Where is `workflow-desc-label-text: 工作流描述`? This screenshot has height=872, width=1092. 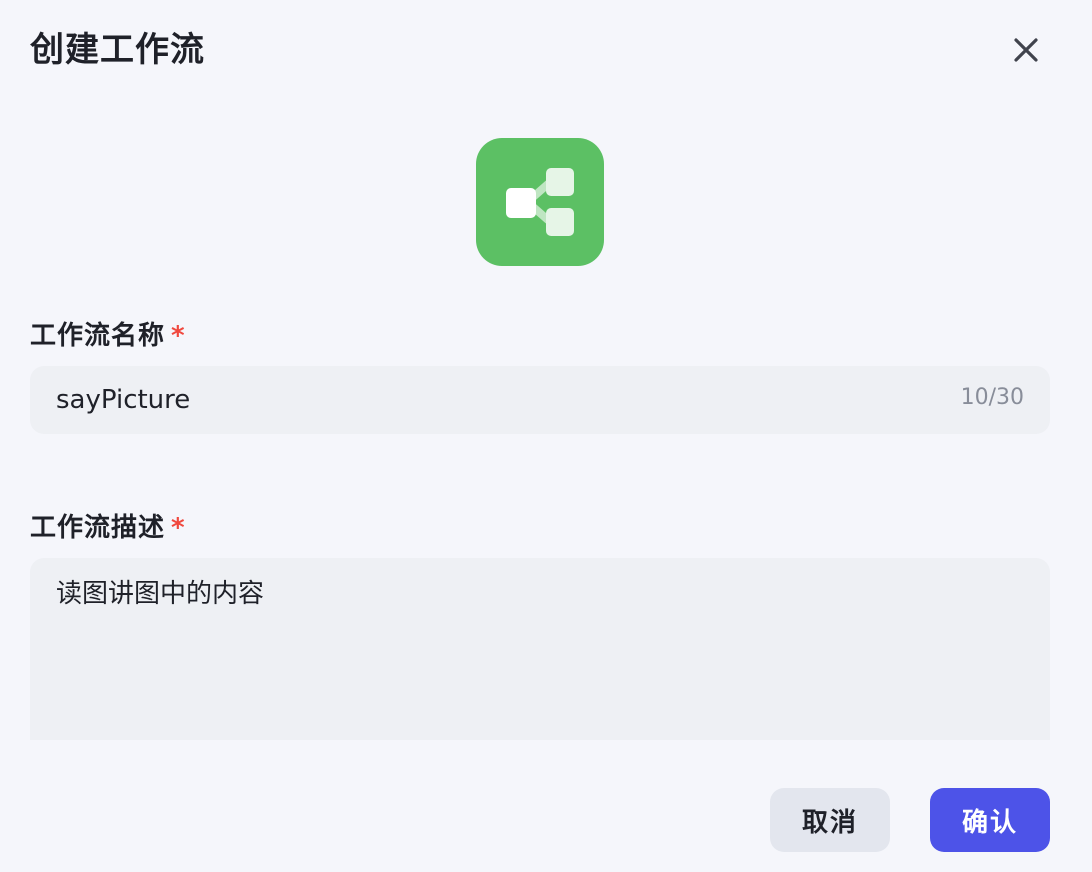 workflow-desc-label-text: 工作流描述 is located at coordinates (98, 528).